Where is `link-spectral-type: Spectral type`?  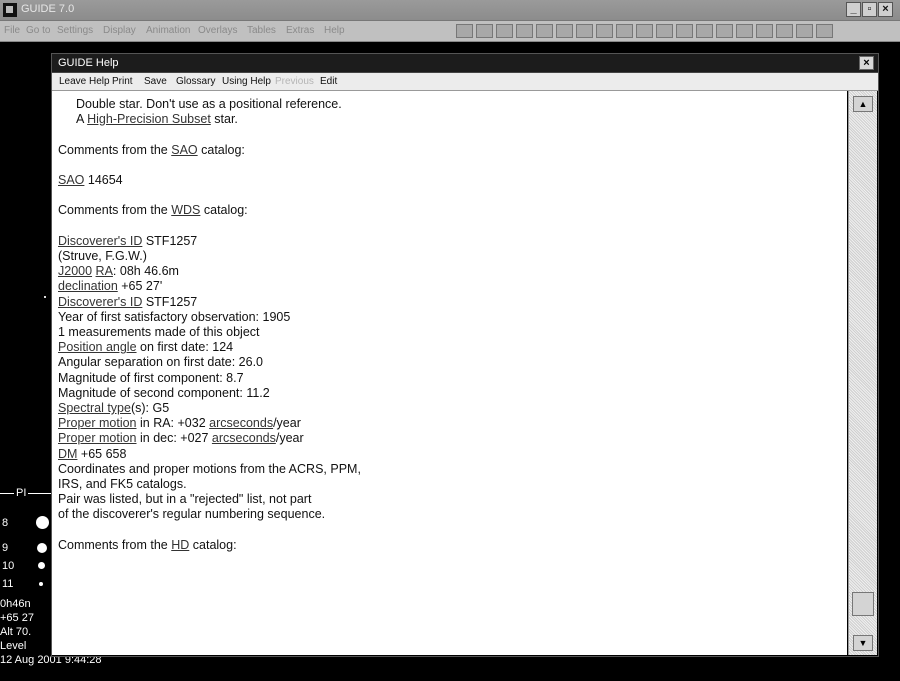
link-spectral-type: Spectral type is located at coordinates (94, 408).